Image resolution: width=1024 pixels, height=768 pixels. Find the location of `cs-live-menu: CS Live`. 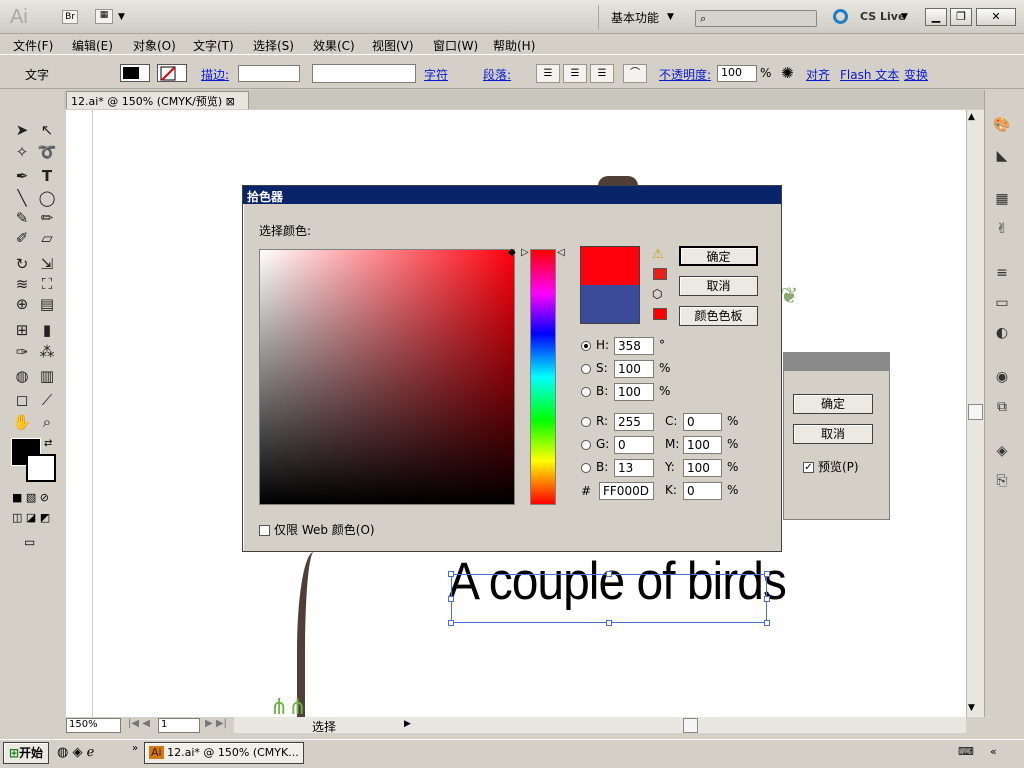

cs-live-menu: CS Live is located at coordinates (882, 16).